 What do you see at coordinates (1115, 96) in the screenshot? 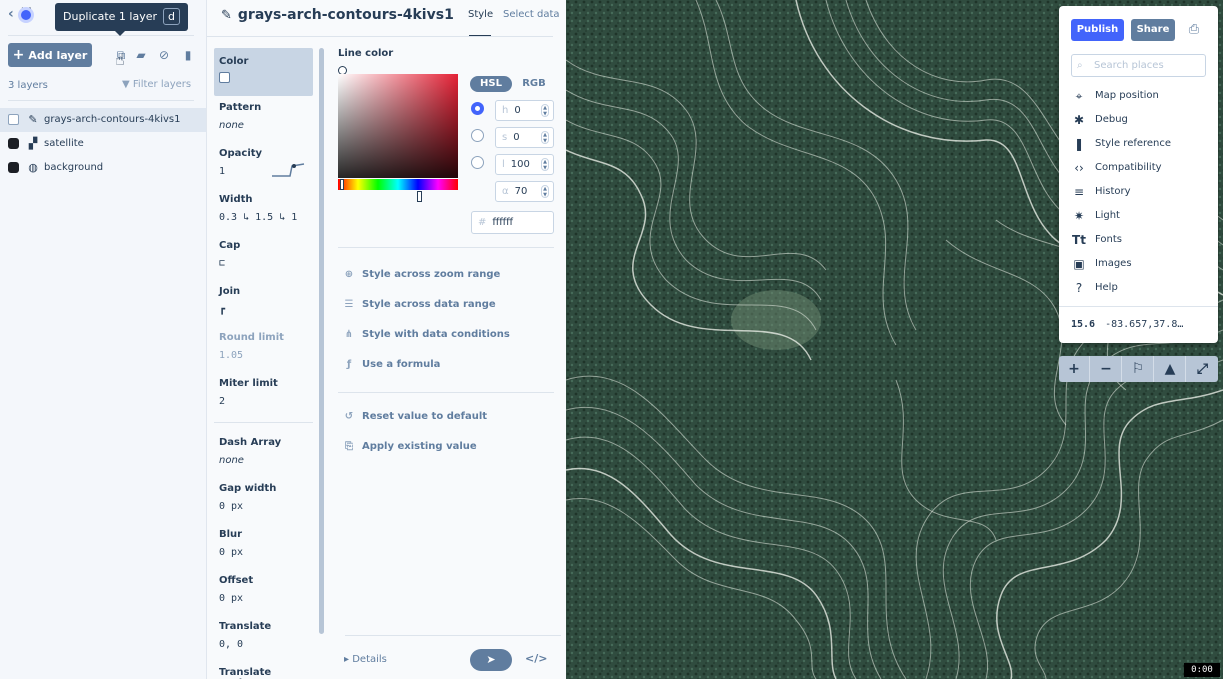
I see `menu-map-position: ⌖ Map position` at bounding box center [1115, 96].